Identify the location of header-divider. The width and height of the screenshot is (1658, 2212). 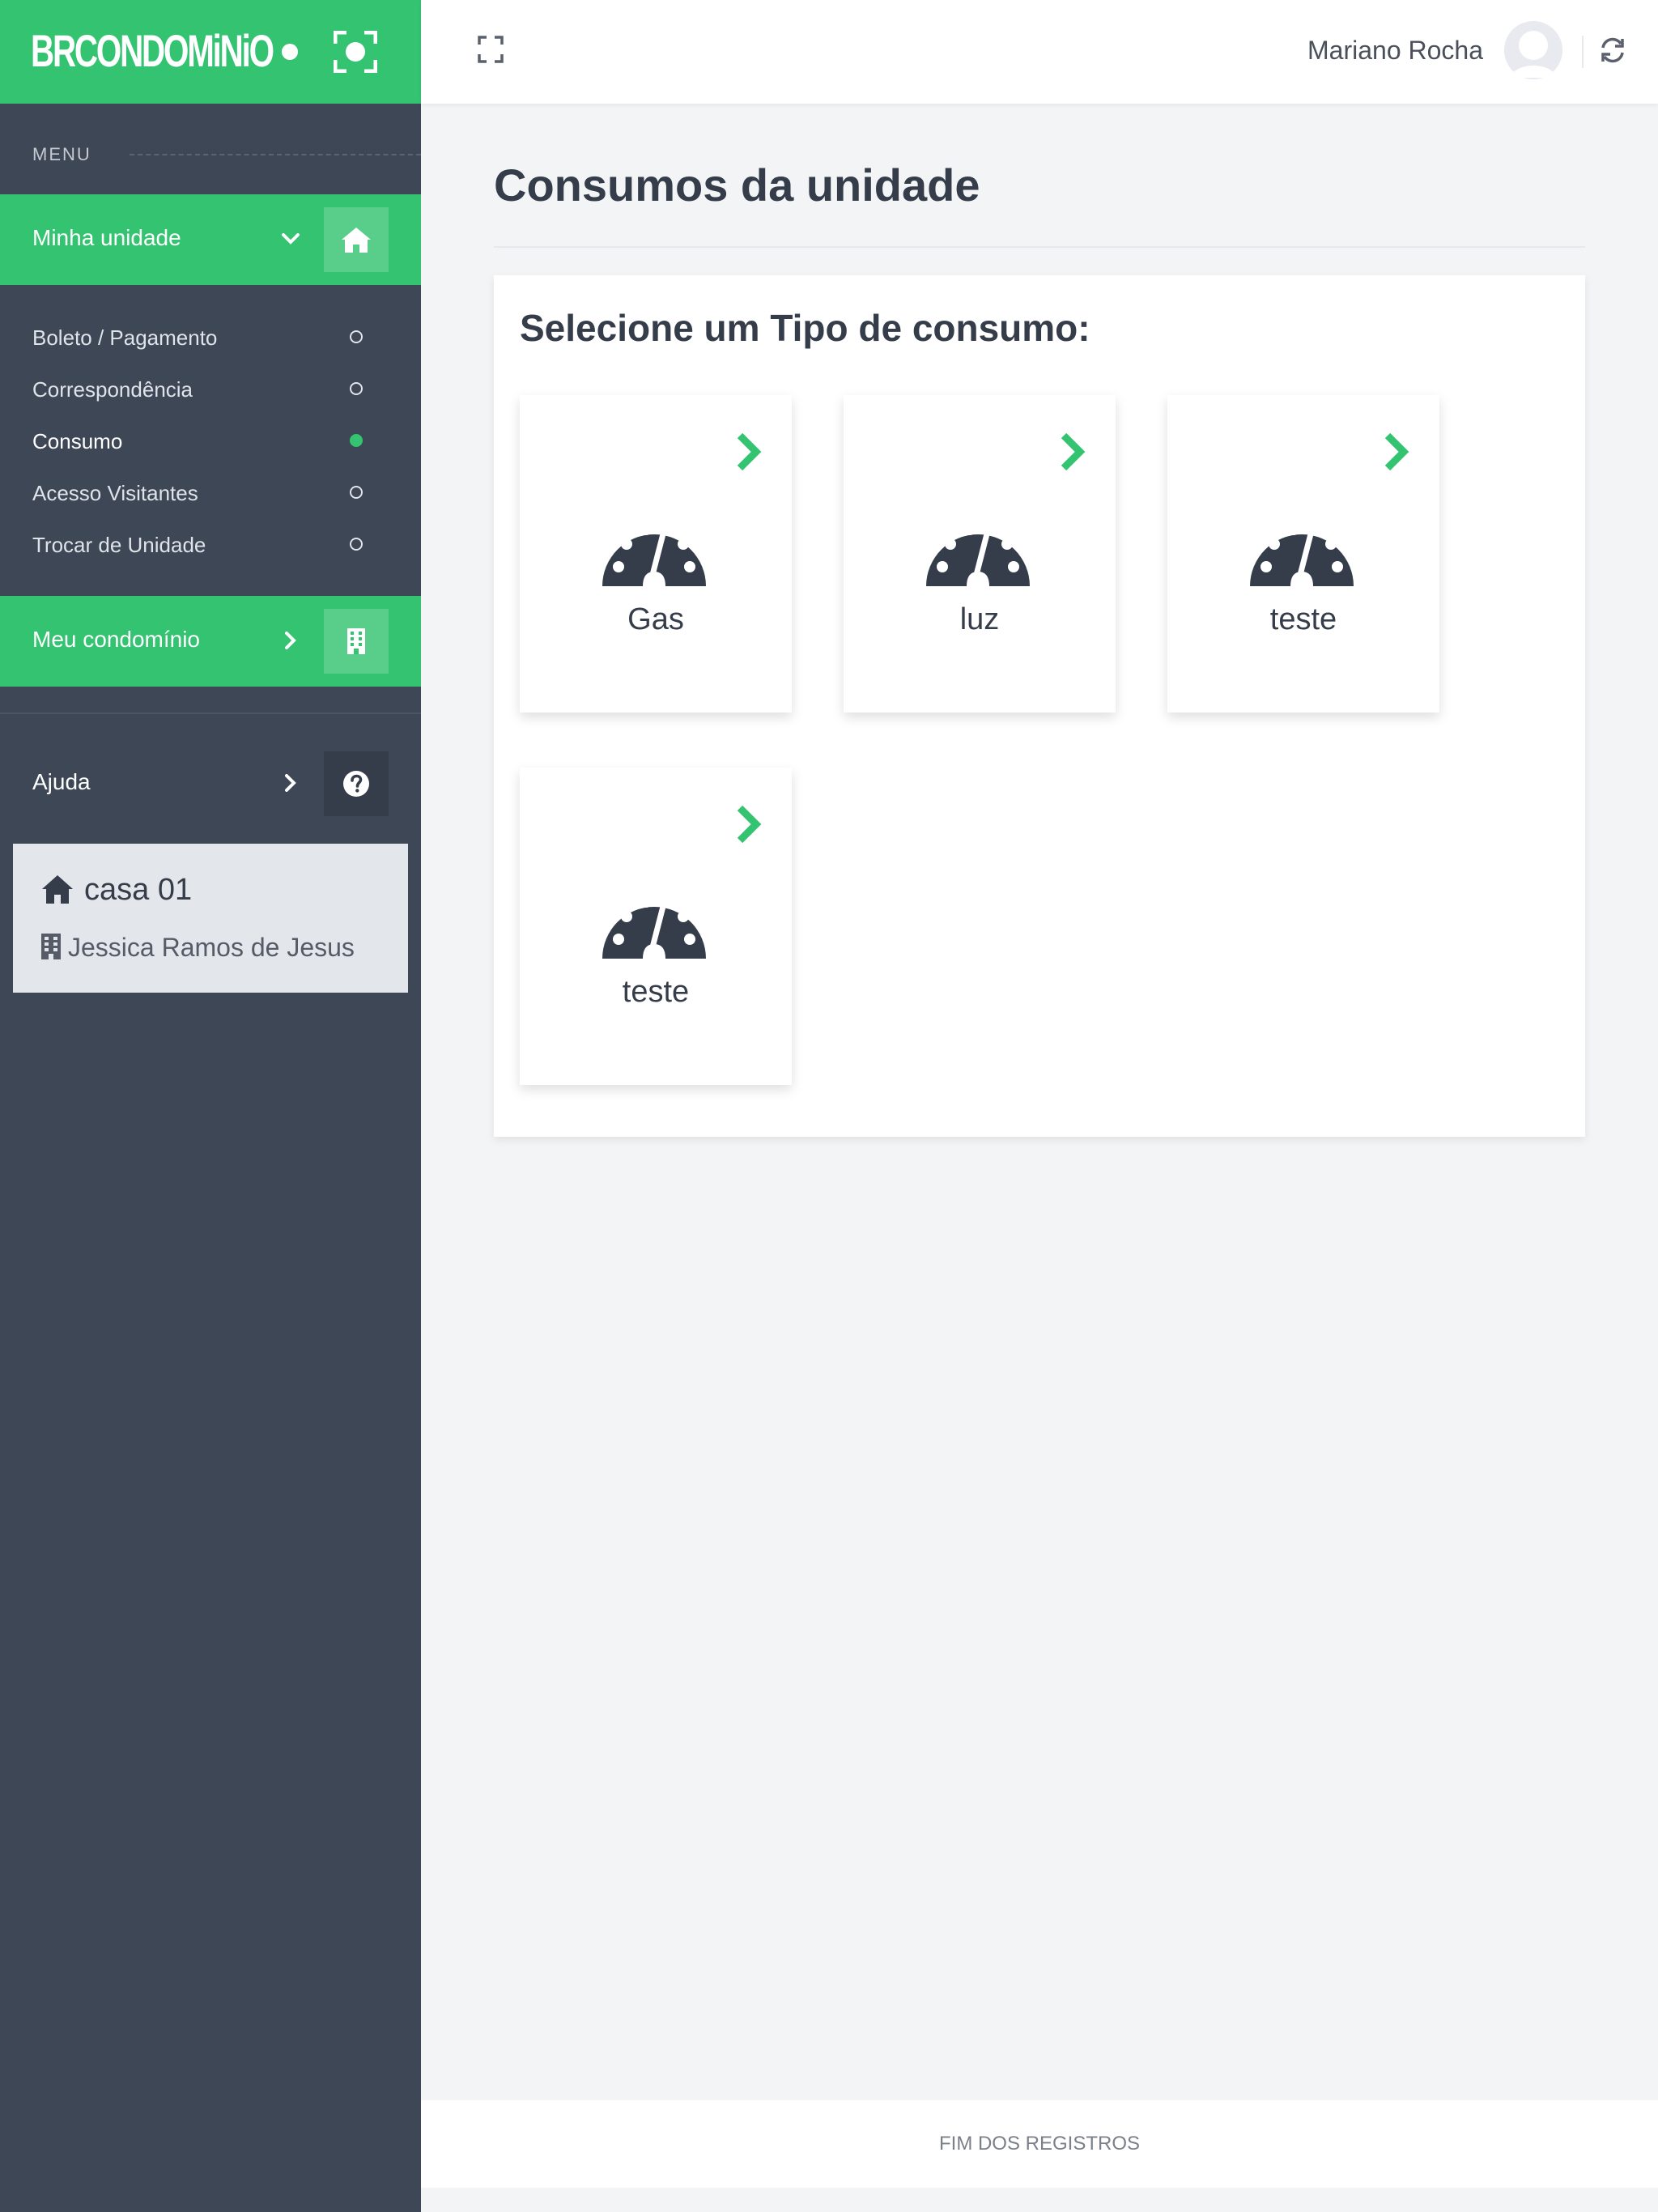
(1583, 52).